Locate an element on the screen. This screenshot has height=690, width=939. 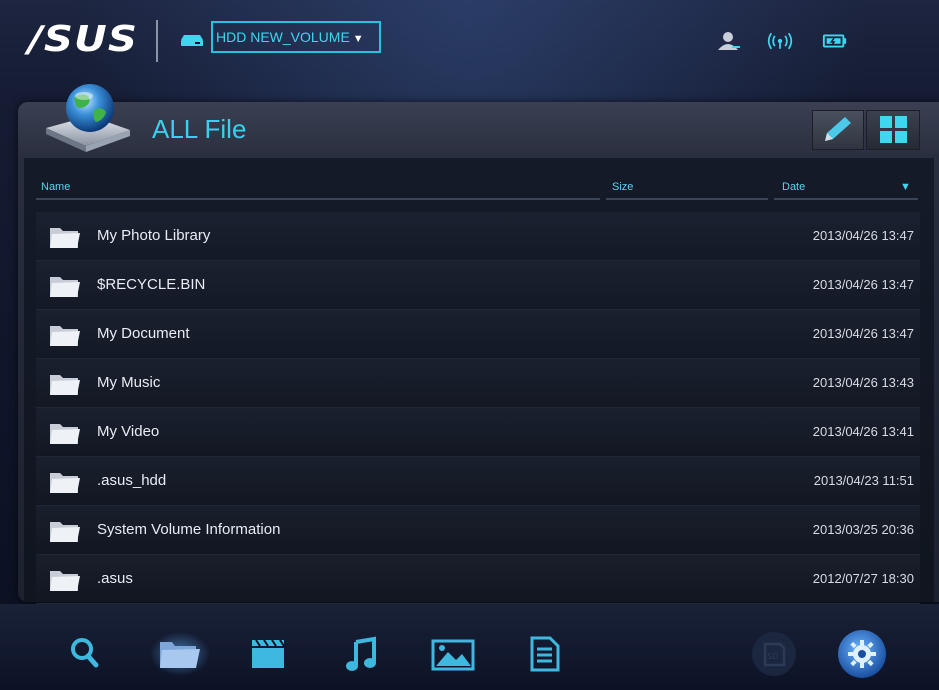
file-name: System Volume Information is located at coordinates (189, 529).